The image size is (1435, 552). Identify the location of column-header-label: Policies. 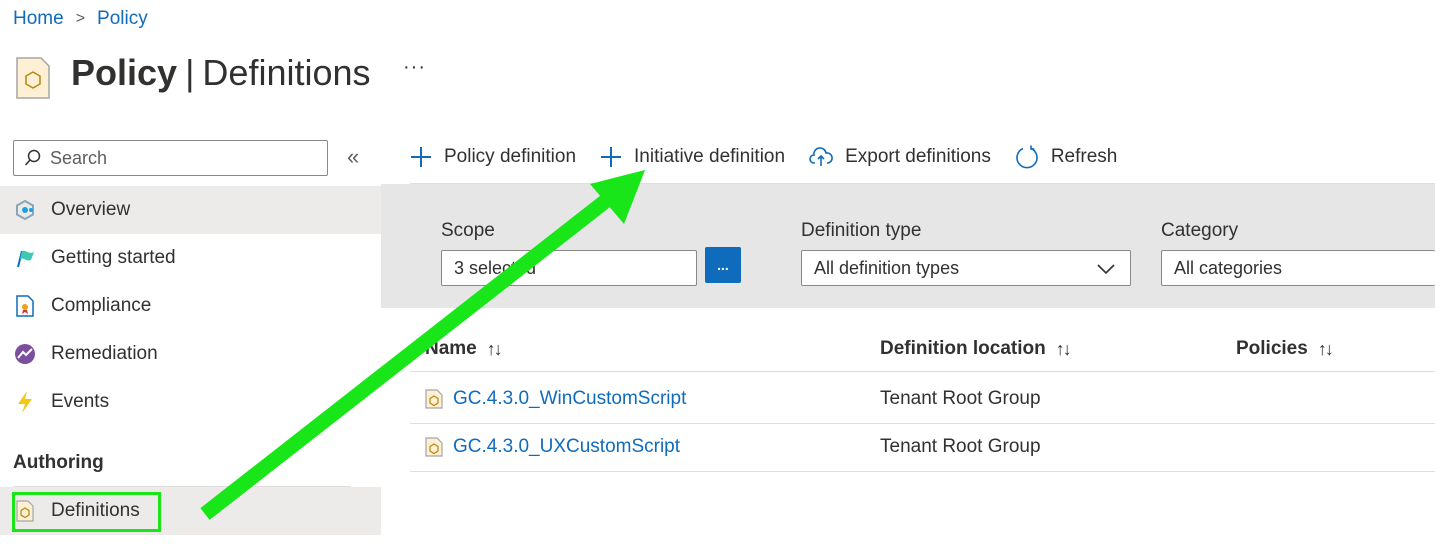
(1272, 348).